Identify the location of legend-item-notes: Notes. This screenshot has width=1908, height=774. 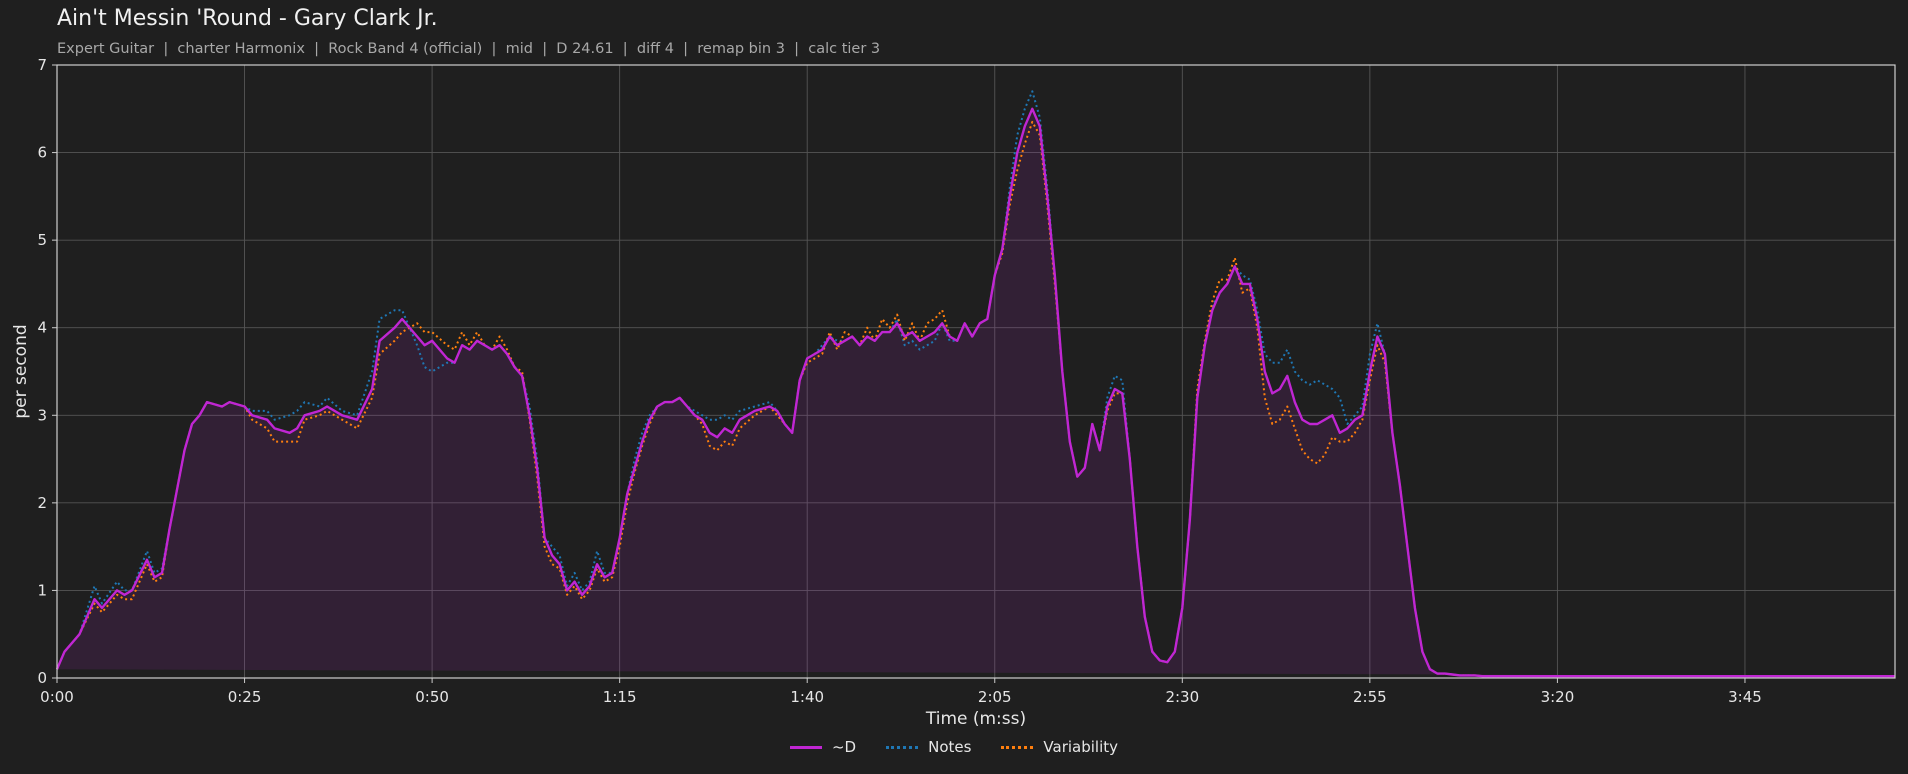
(928, 747).